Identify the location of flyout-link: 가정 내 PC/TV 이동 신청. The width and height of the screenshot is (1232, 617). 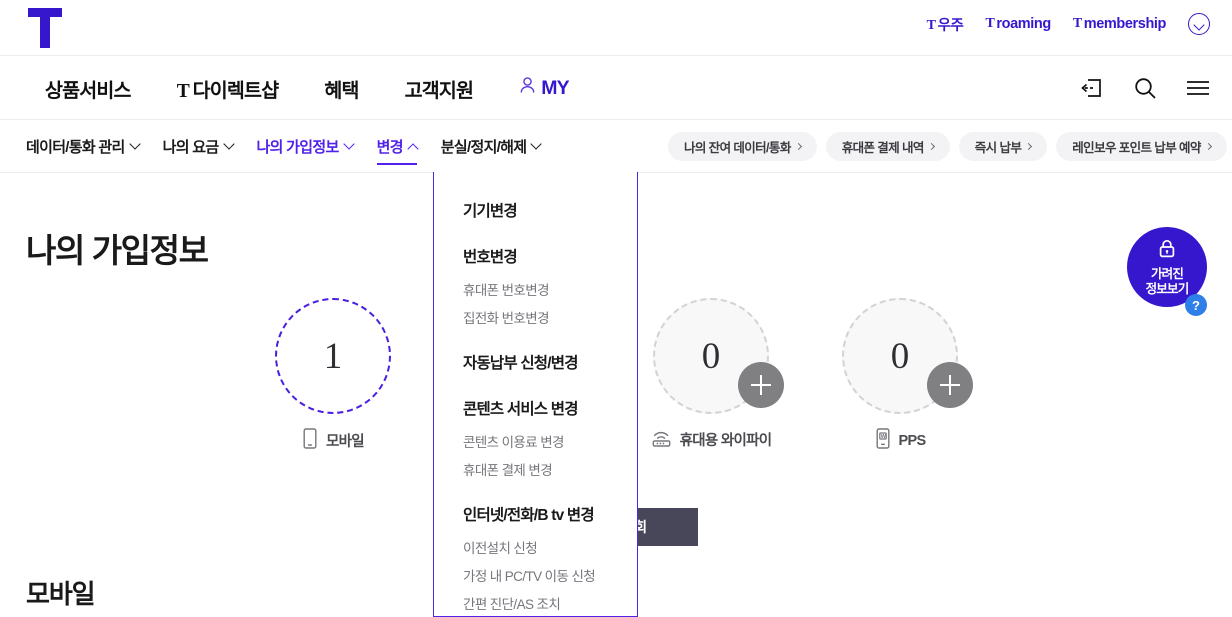
(550, 575).